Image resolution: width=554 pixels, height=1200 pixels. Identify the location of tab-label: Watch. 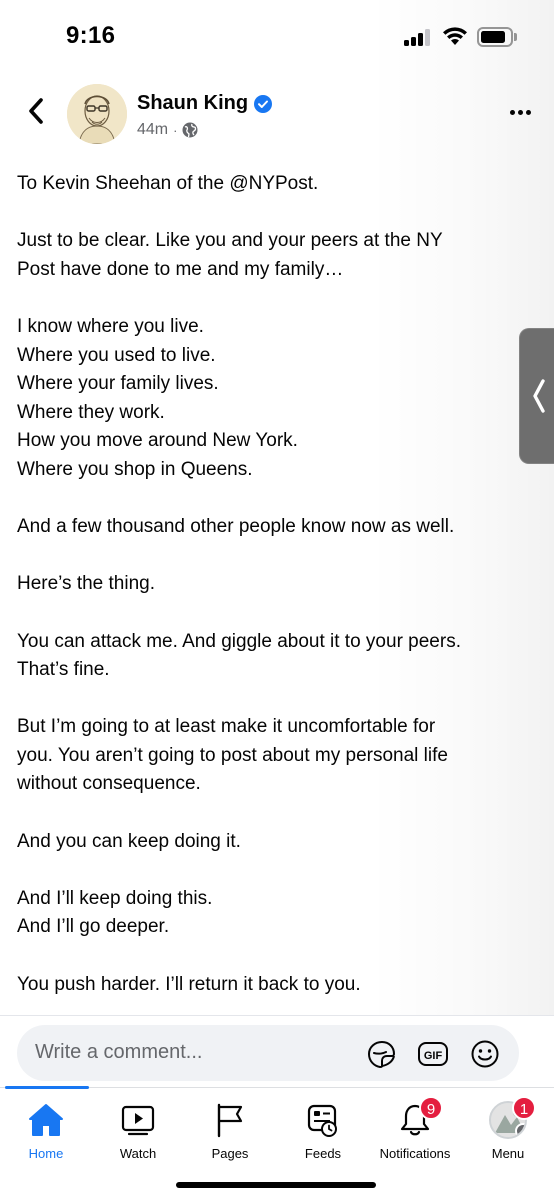
(138, 1153).